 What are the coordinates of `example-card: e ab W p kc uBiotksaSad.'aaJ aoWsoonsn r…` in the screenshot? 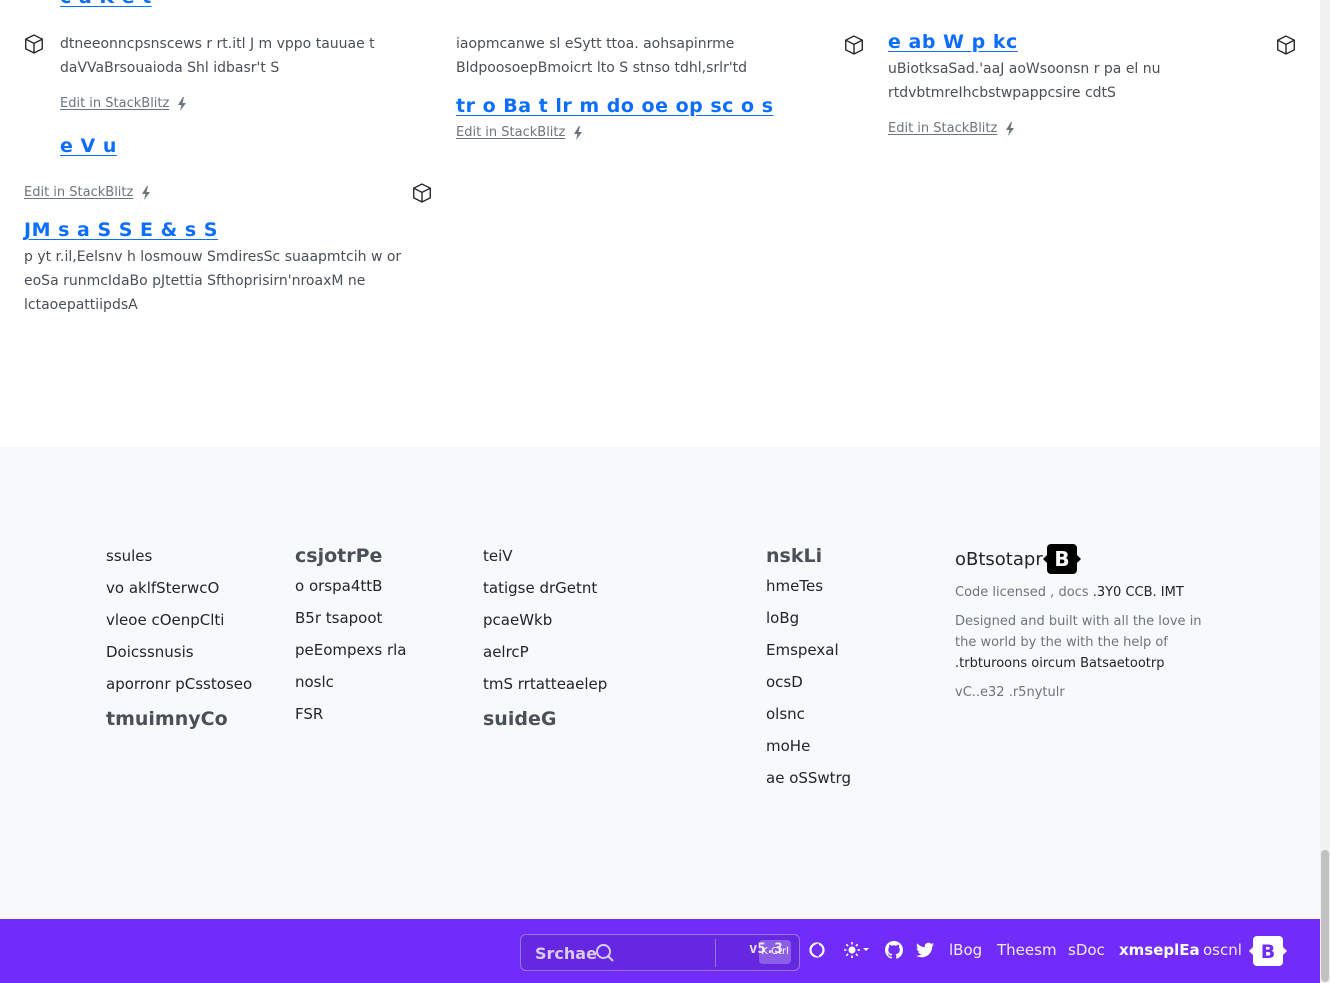 It's located at (1048, 84).